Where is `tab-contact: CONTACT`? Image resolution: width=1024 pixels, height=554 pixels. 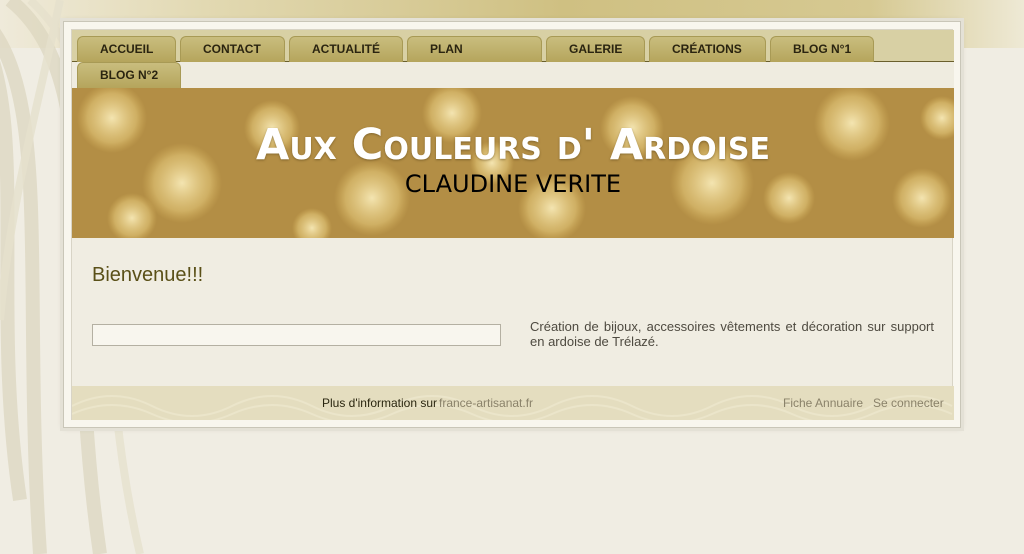
tab-contact: CONTACT is located at coordinates (232, 49).